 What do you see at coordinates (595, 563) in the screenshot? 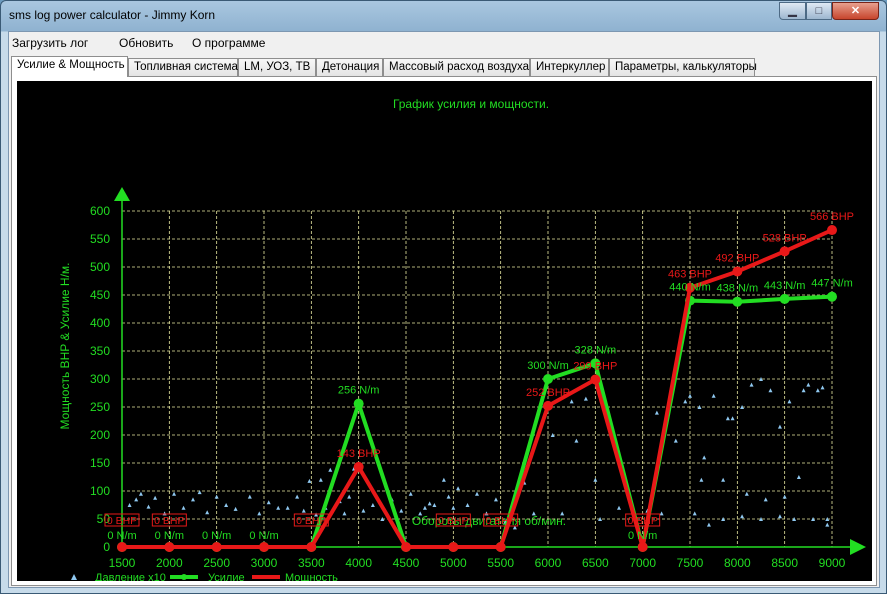
I see `x-tick-label: 6500` at bounding box center [595, 563].